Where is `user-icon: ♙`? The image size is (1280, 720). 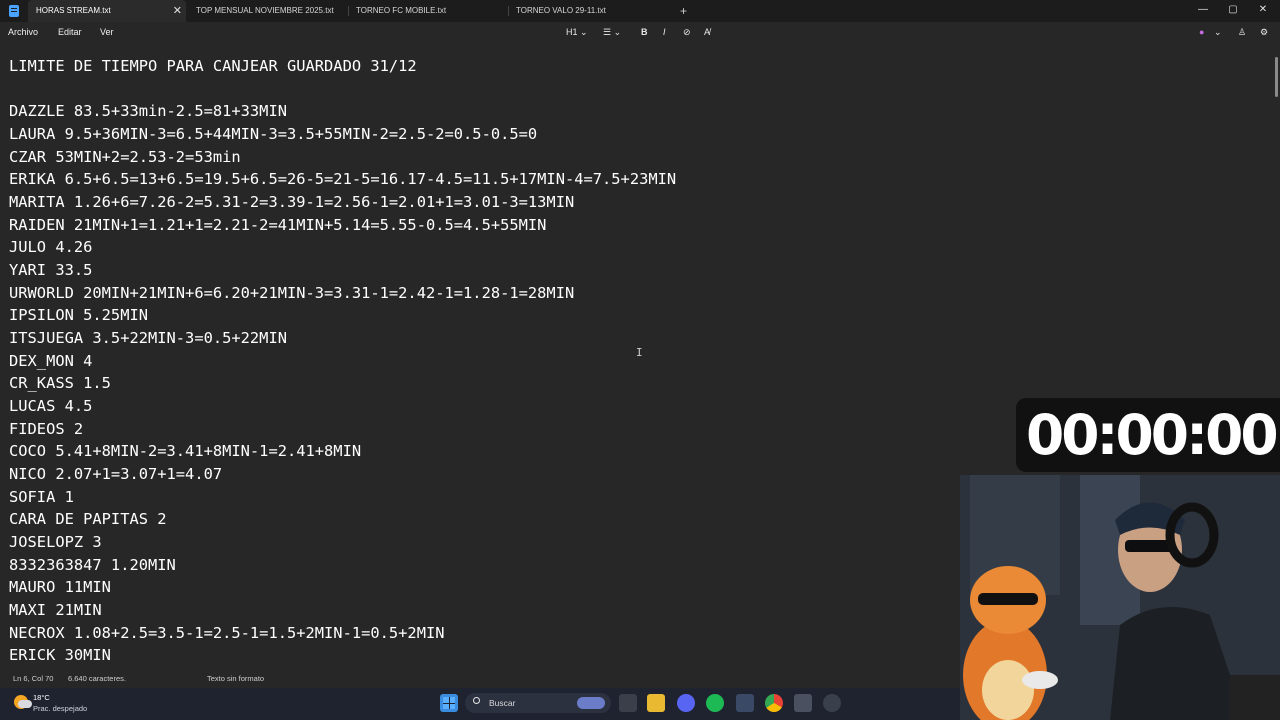
user-icon: ♙ is located at coordinates (1242, 32).